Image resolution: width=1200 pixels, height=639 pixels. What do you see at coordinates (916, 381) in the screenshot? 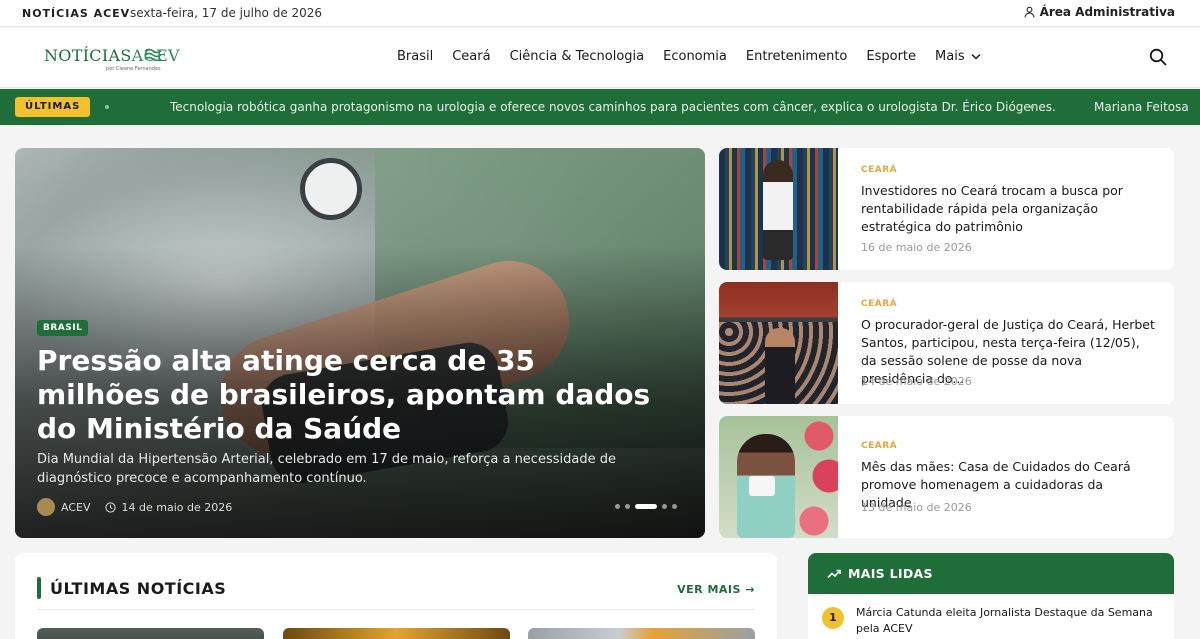
I see `card-date: 14 de maio de 2026` at bounding box center [916, 381].